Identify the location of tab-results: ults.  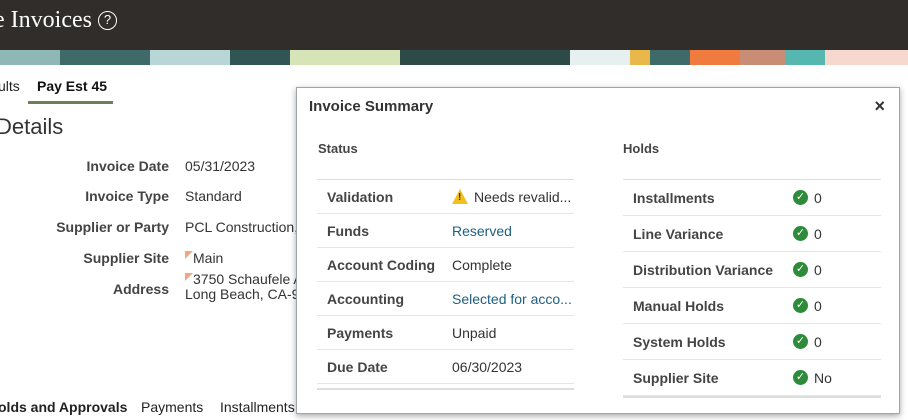
(10, 86).